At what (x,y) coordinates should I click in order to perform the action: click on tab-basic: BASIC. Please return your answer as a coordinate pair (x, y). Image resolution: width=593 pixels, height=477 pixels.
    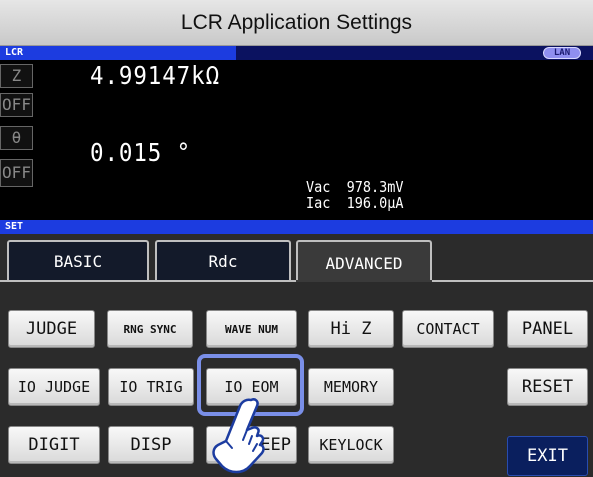
    Looking at the image, I should click on (78, 260).